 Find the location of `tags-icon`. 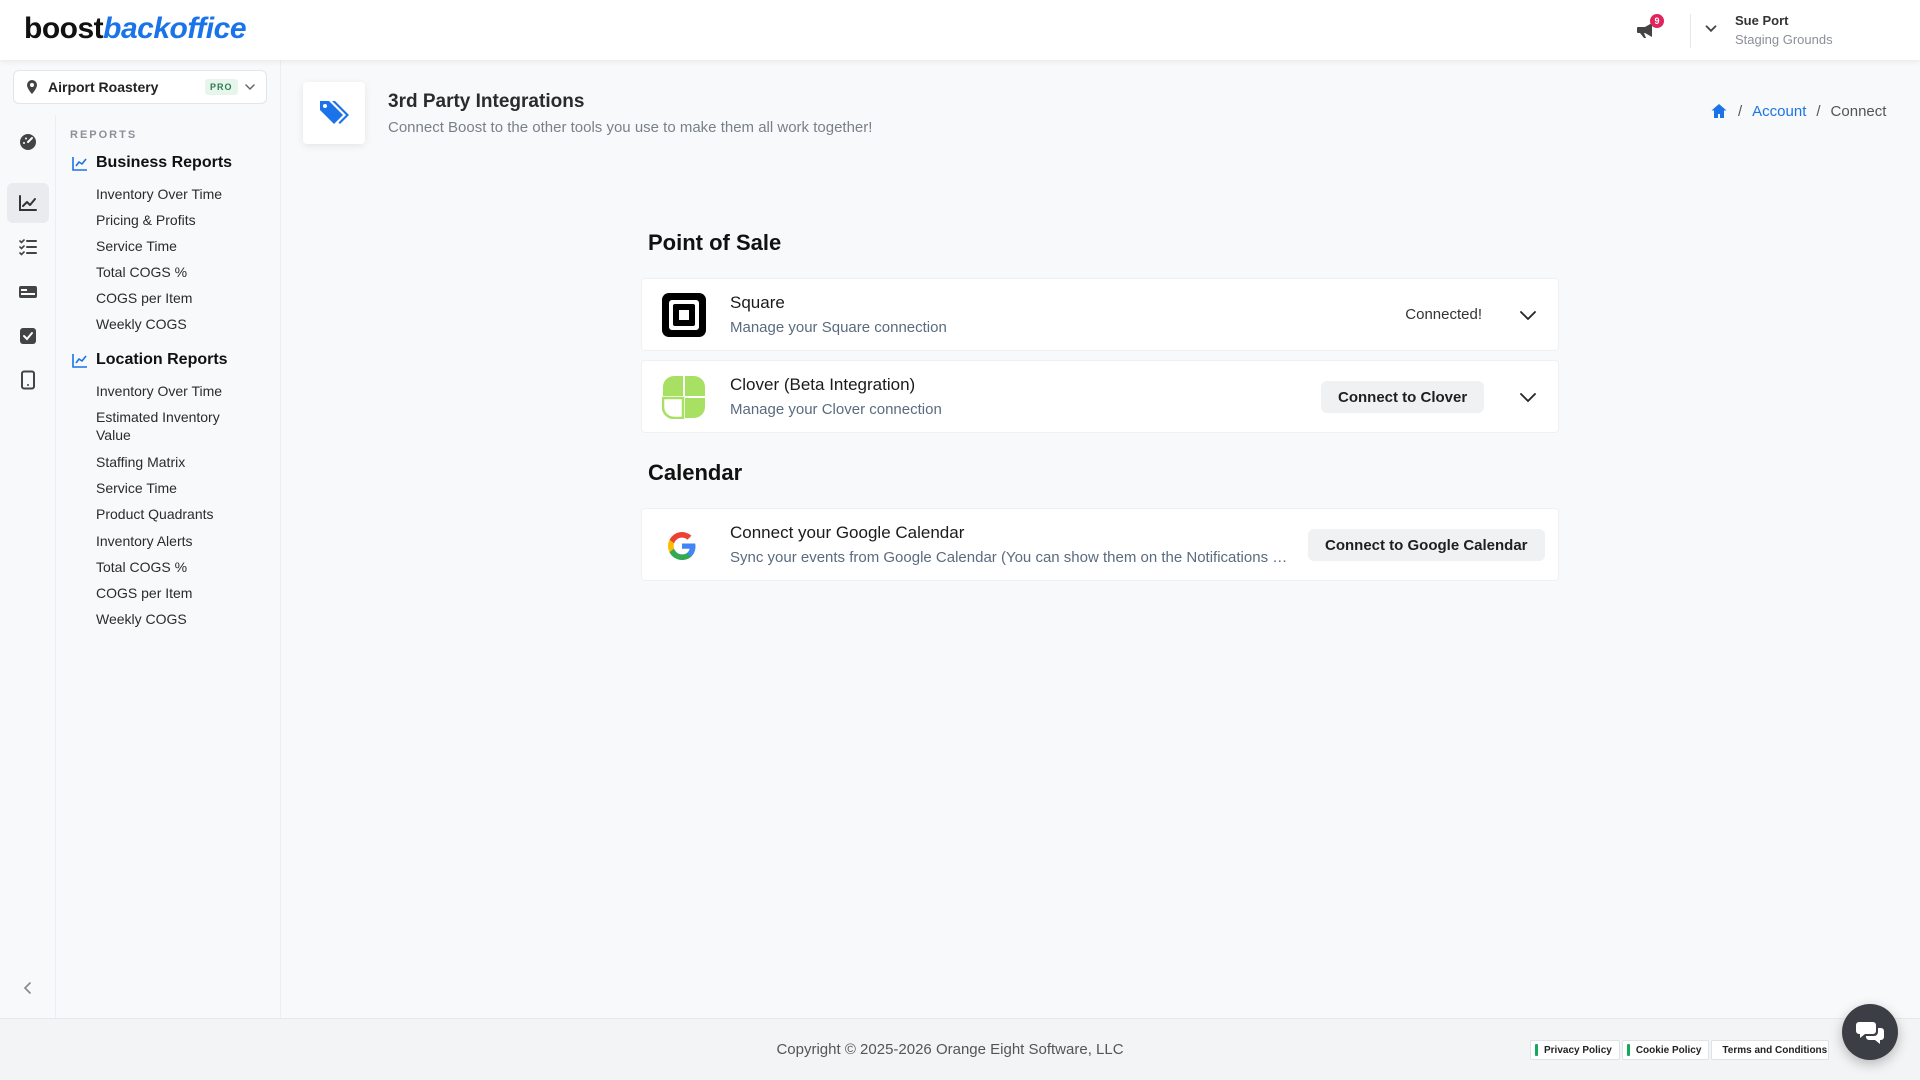

tags-icon is located at coordinates (334, 112).